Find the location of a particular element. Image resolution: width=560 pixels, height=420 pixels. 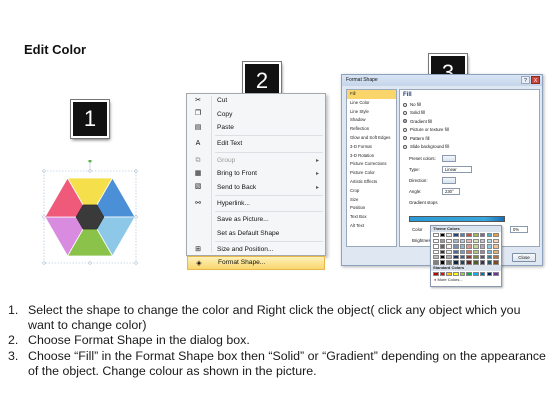

dialog-close-icon: X is located at coordinates (535, 80).